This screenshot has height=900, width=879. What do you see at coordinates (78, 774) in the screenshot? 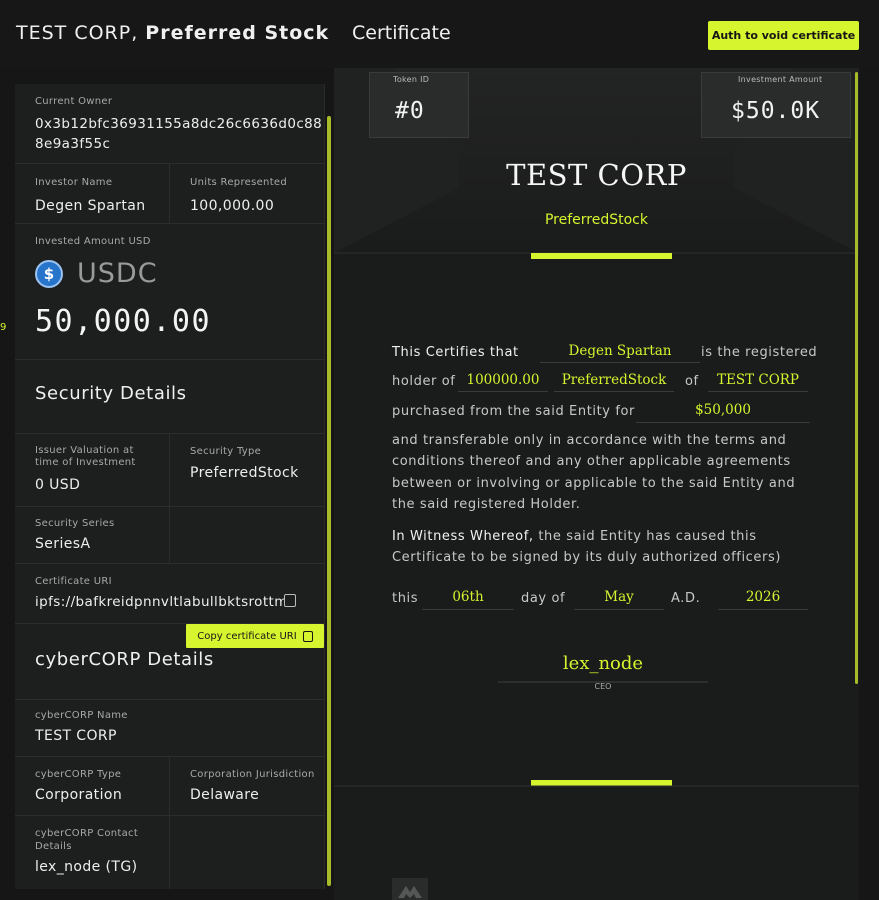
I see `cybercorp-type-label: cyberCORP Type` at bounding box center [78, 774].